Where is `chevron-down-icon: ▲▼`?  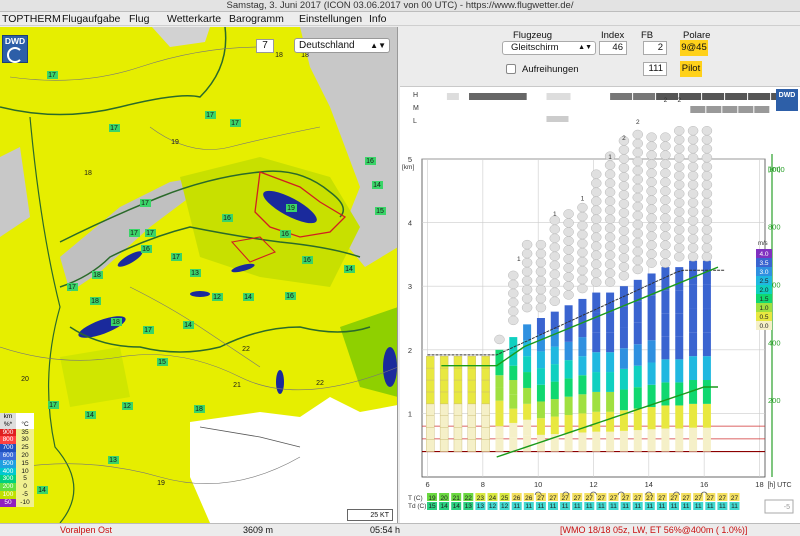
chevron-down-icon: ▲▼ is located at coordinates (378, 45).